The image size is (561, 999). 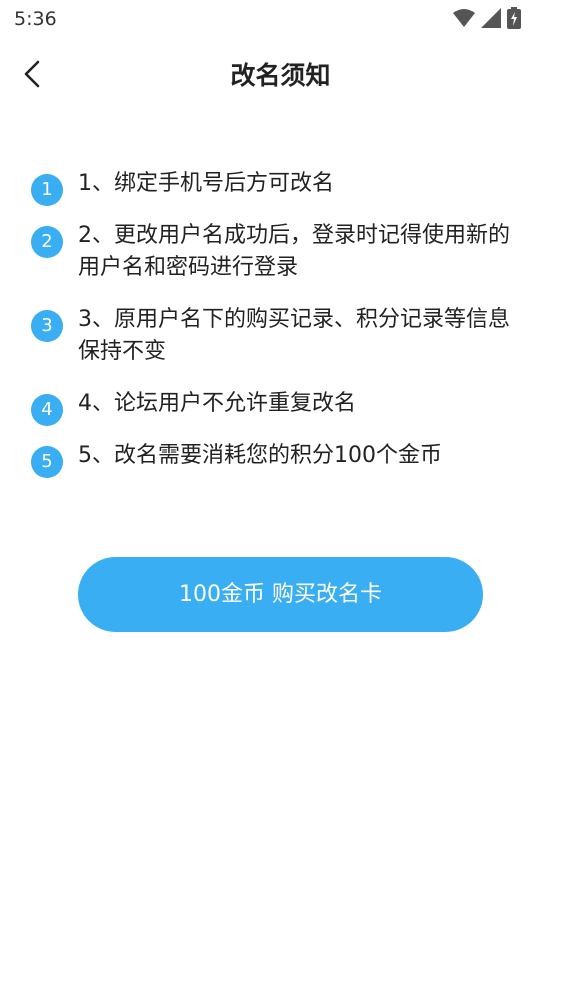 I want to click on notice-item: 1 1、绑定手机号后方可改名, so click(x=280, y=187).